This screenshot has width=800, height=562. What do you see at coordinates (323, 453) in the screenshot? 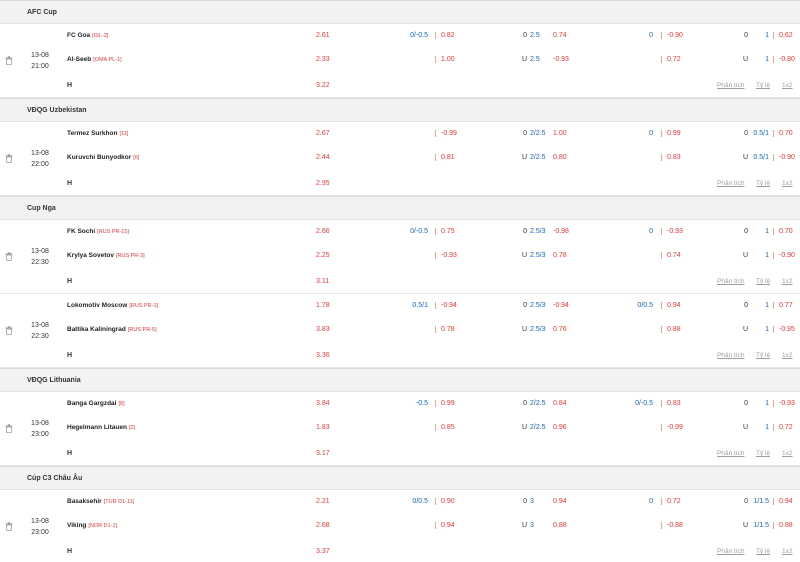
I see `draw-odds: 3.17` at bounding box center [323, 453].